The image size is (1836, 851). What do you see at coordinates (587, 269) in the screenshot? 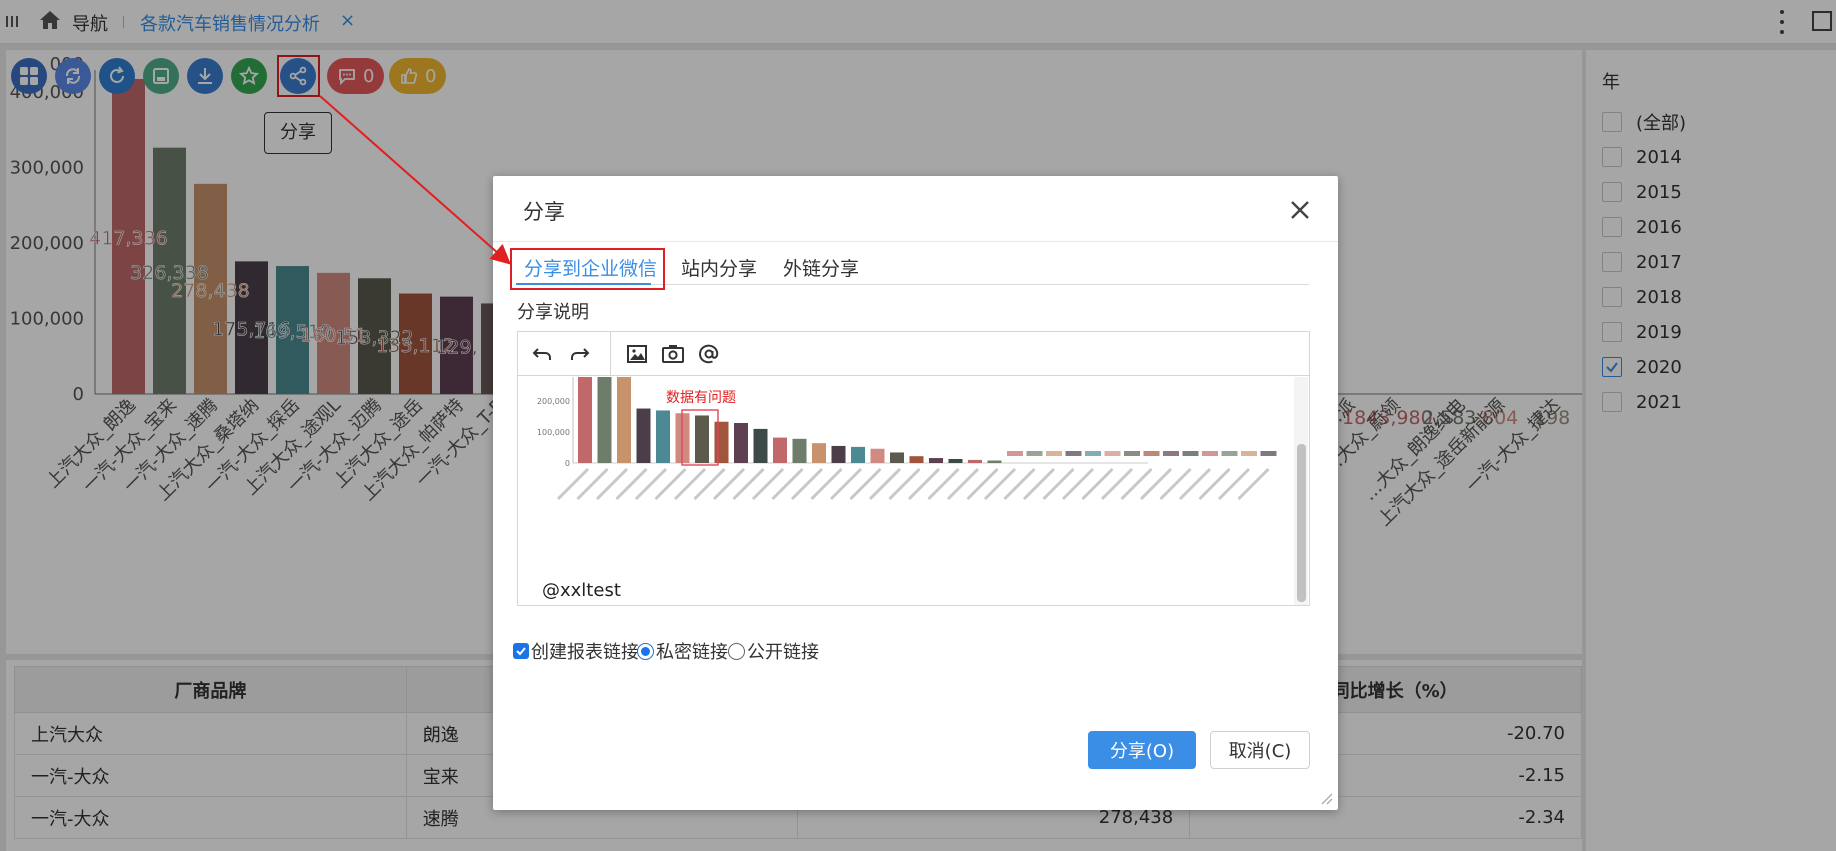
I see `active-tab-highlight` at bounding box center [587, 269].